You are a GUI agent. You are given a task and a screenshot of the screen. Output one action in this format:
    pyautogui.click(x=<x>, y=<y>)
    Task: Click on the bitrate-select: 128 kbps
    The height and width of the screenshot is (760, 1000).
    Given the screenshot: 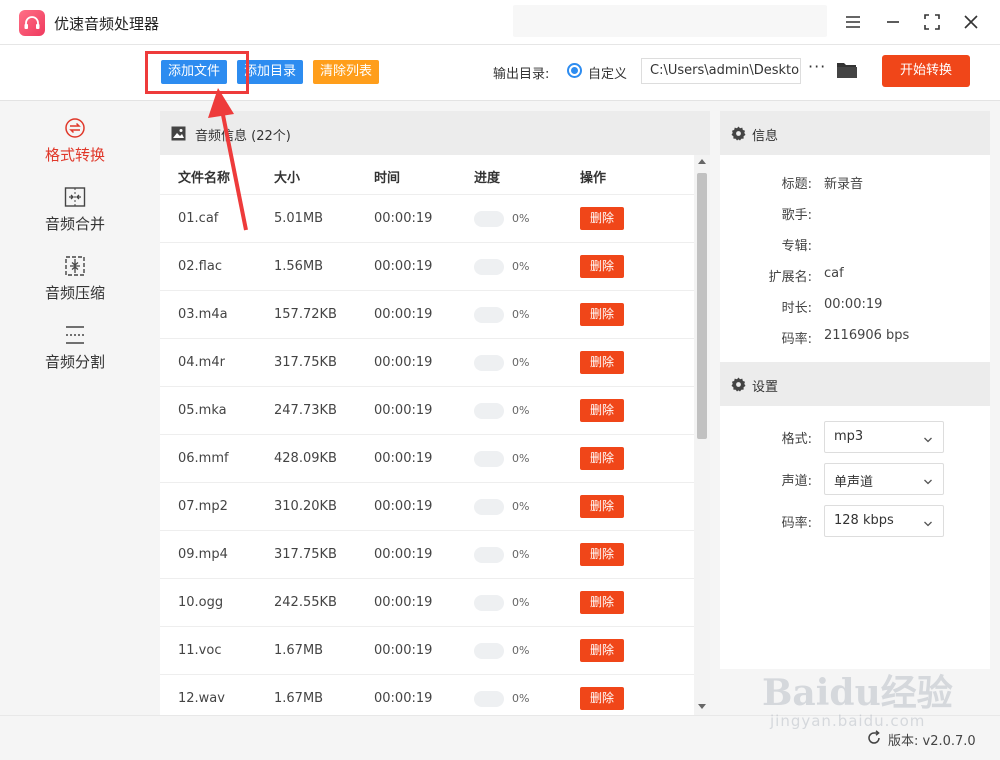 What is the action you would take?
    pyautogui.click(x=884, y=521)
    